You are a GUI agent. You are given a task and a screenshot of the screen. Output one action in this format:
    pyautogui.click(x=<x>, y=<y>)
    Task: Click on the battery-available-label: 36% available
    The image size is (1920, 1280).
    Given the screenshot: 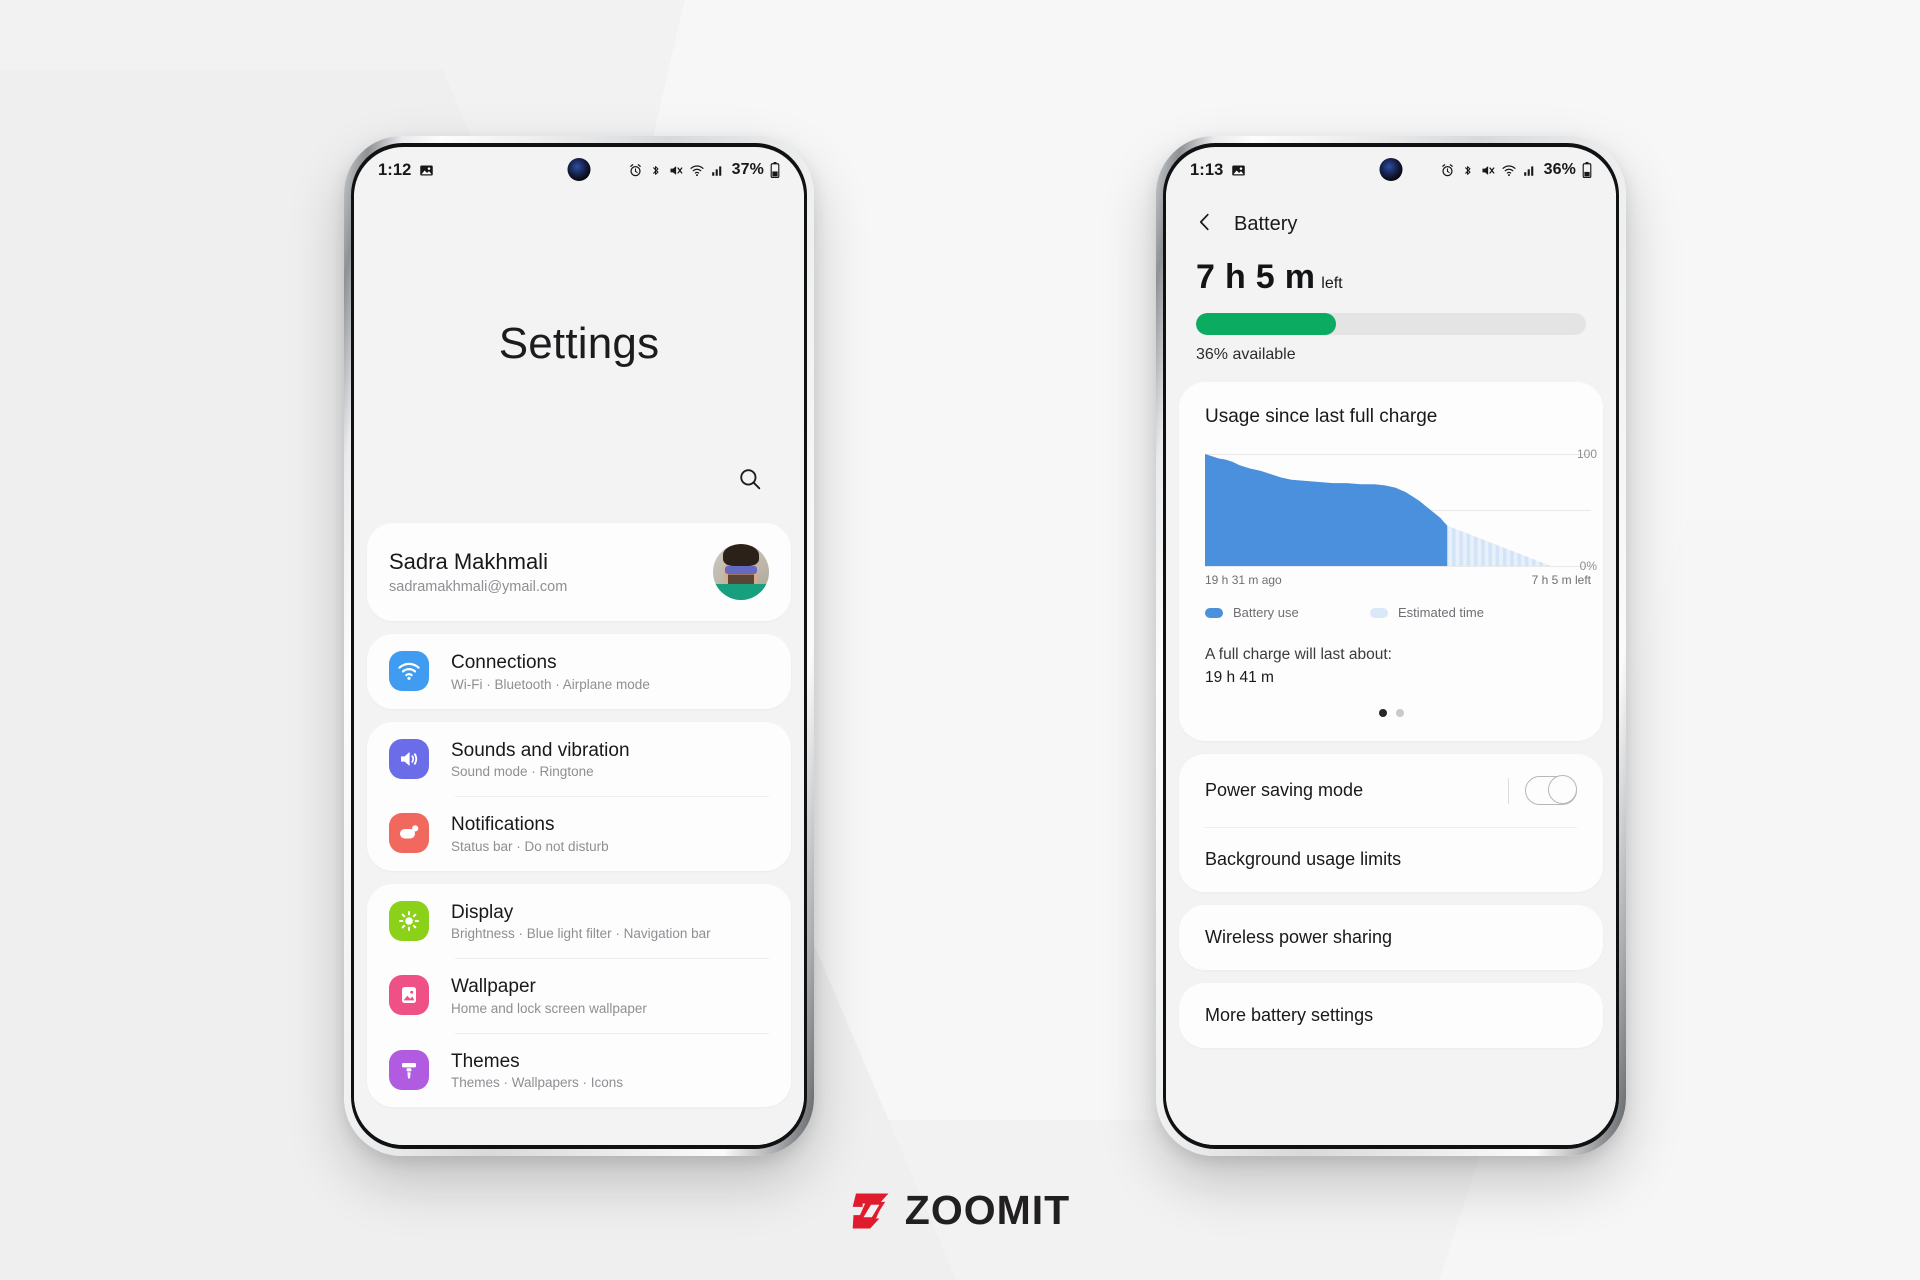 What is the action you would take?
    pyautogui.click(x=1246, y=354)
    